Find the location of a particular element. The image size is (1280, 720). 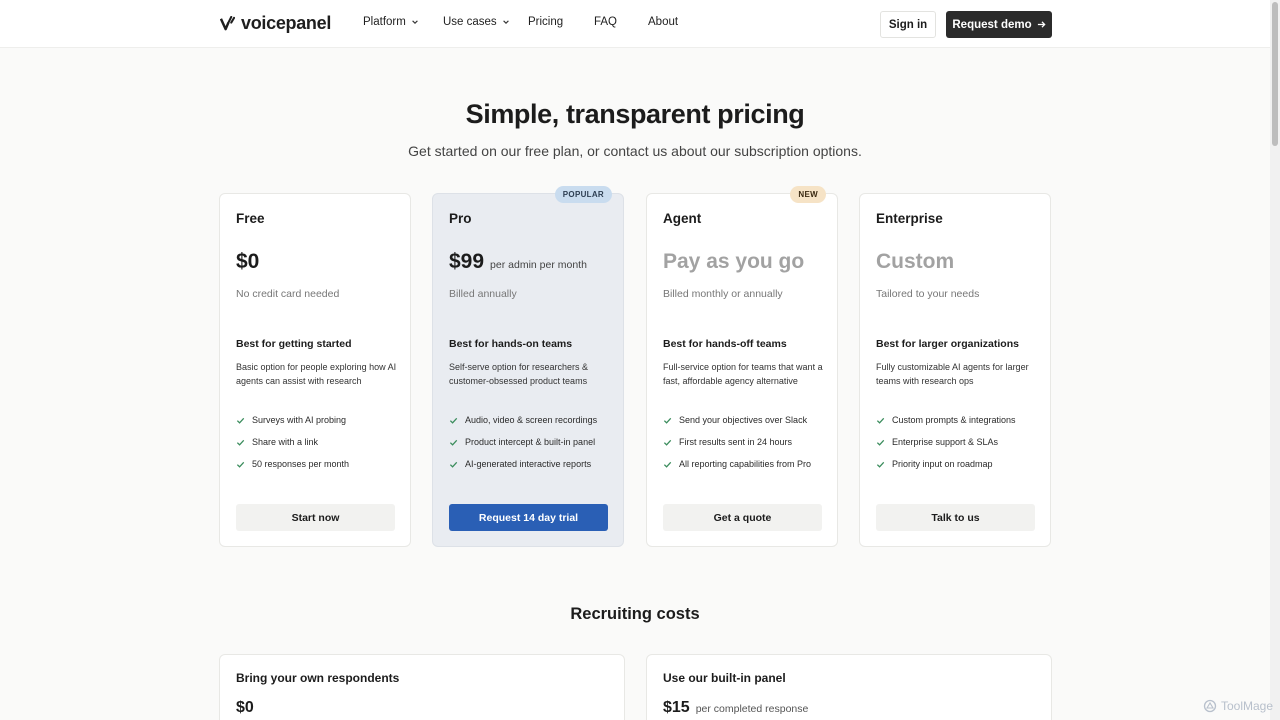

nav-item-about: About is located at coordinates (663, 22).